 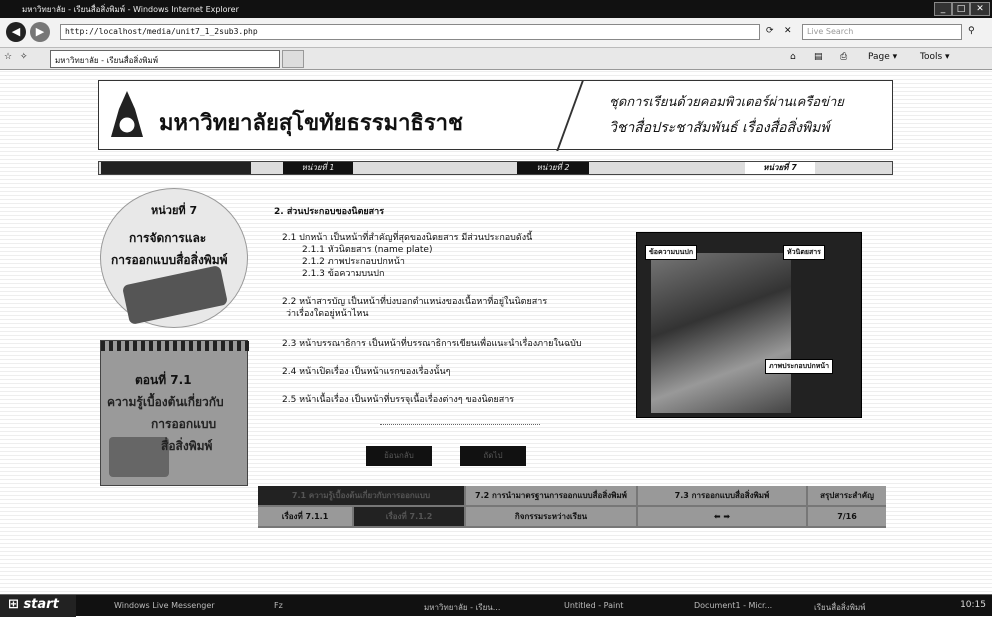 What do you see at coordinates (495, 168) in the screenshot?
I see `unit-nav: หน่วยที่ 1 หน่วยที่ 2 หน่วยที่ 7` at bounding box center [495, 168].